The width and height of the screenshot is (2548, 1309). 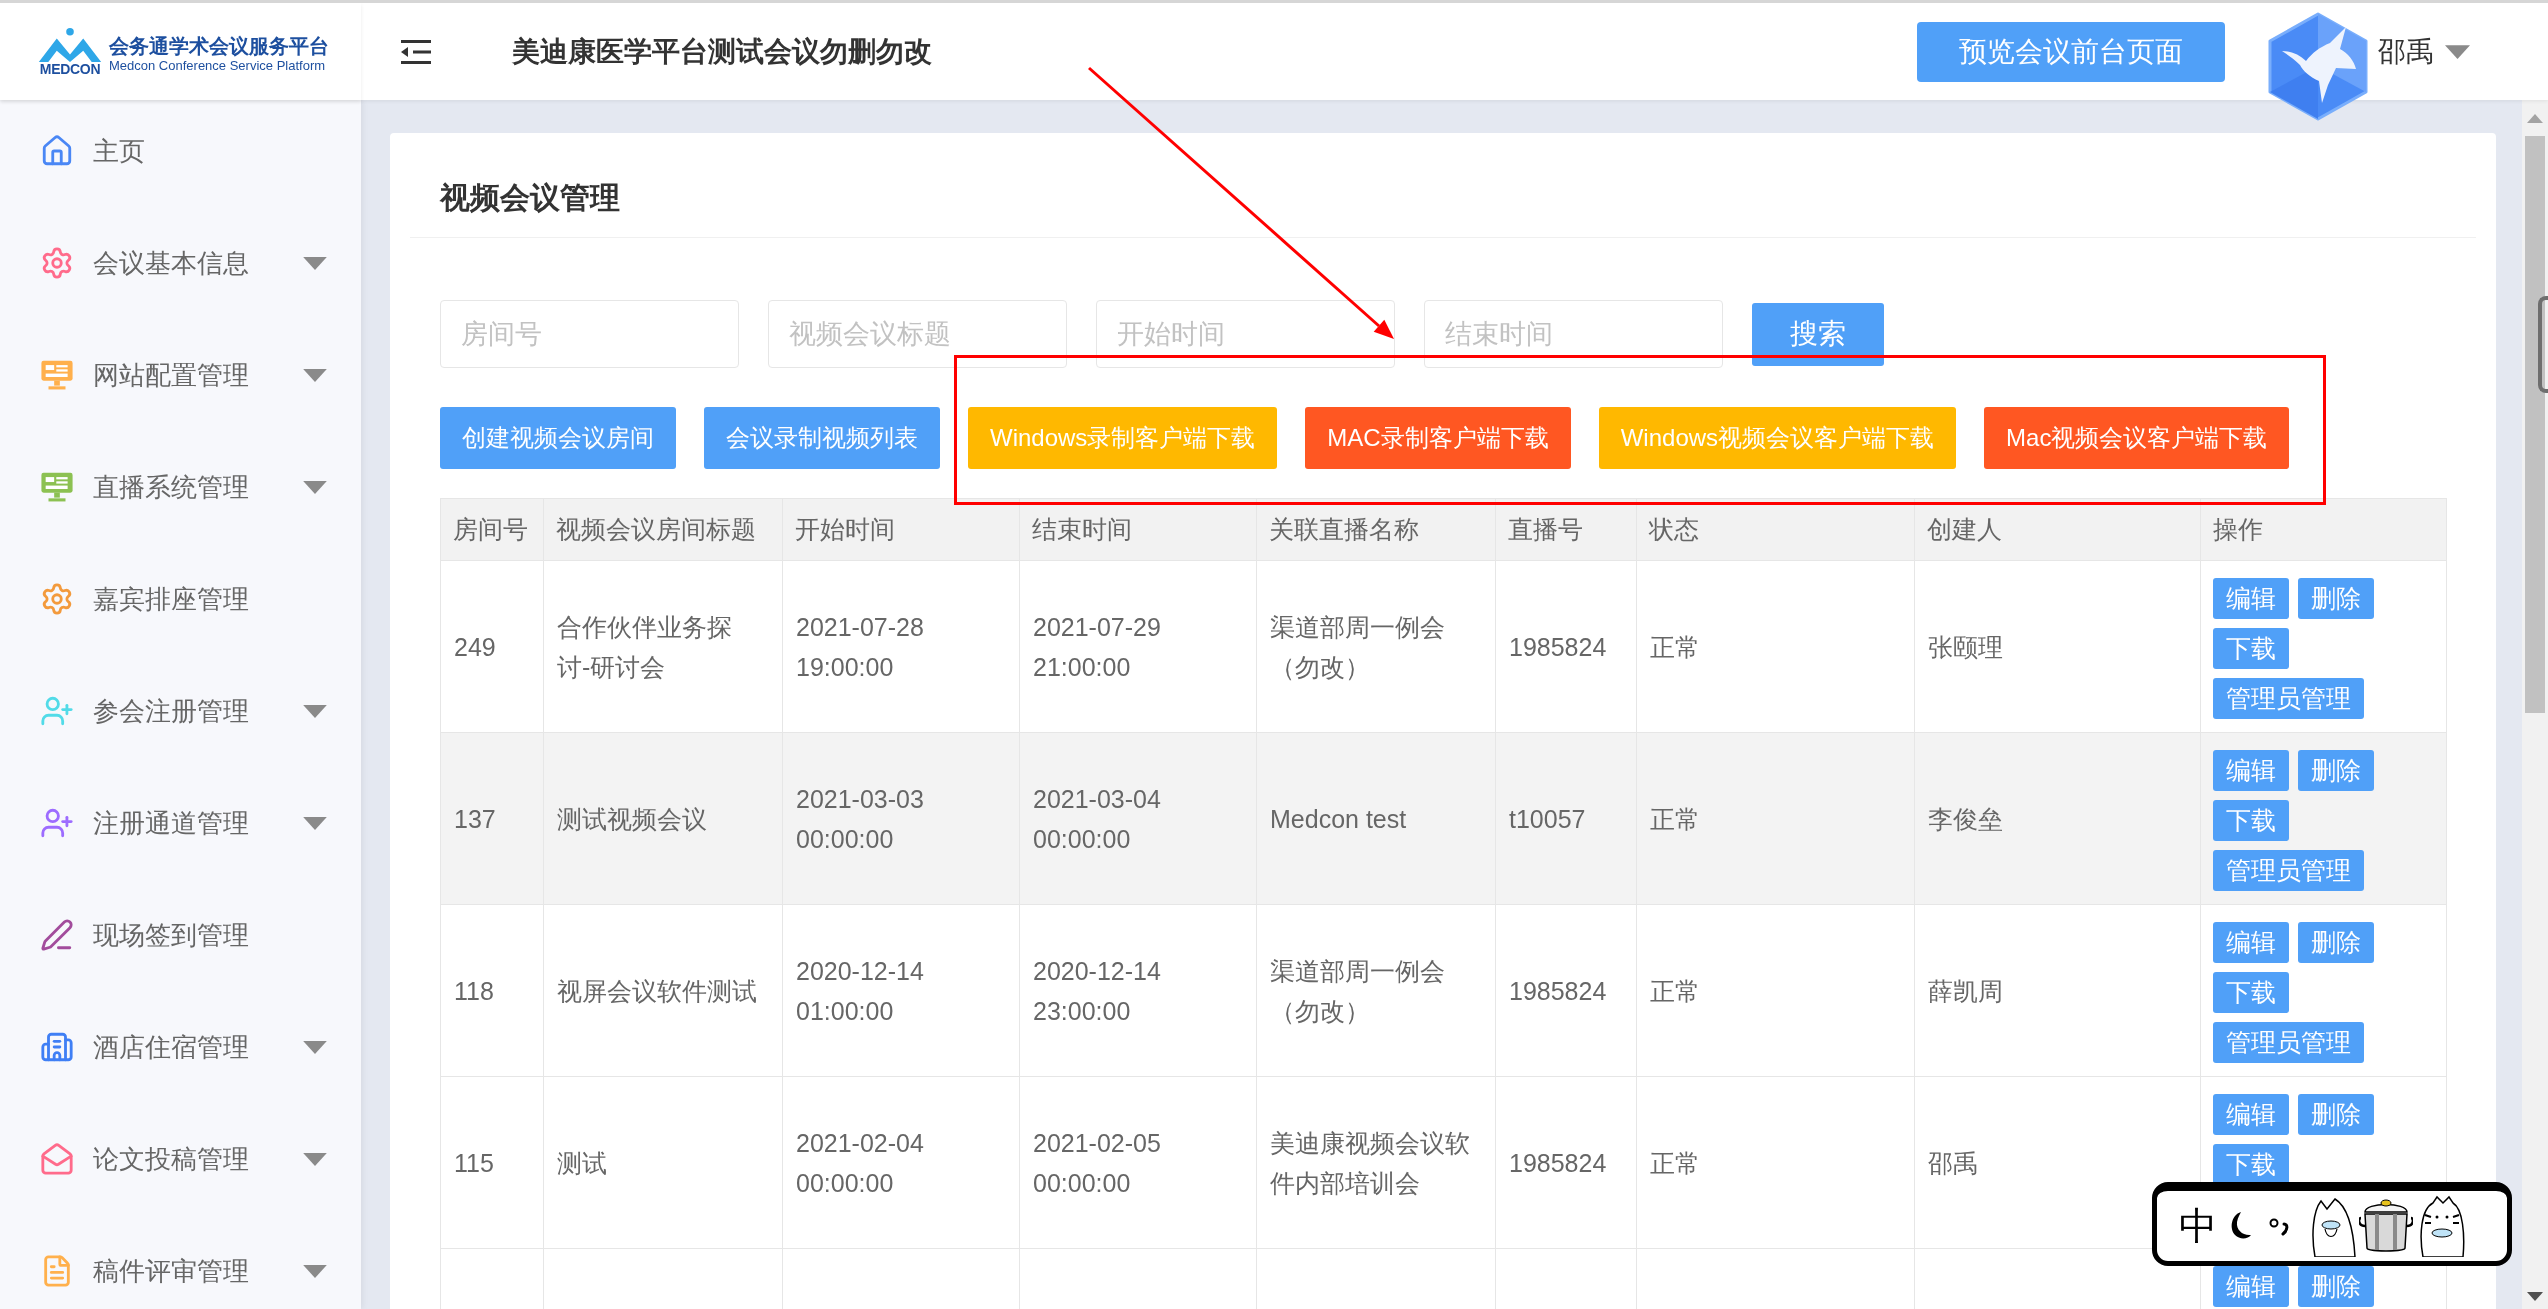 What do you see at coordinates (492, 529) in the screenshot?
I see `column-header: 房间号` at bounding box center [492, 529].